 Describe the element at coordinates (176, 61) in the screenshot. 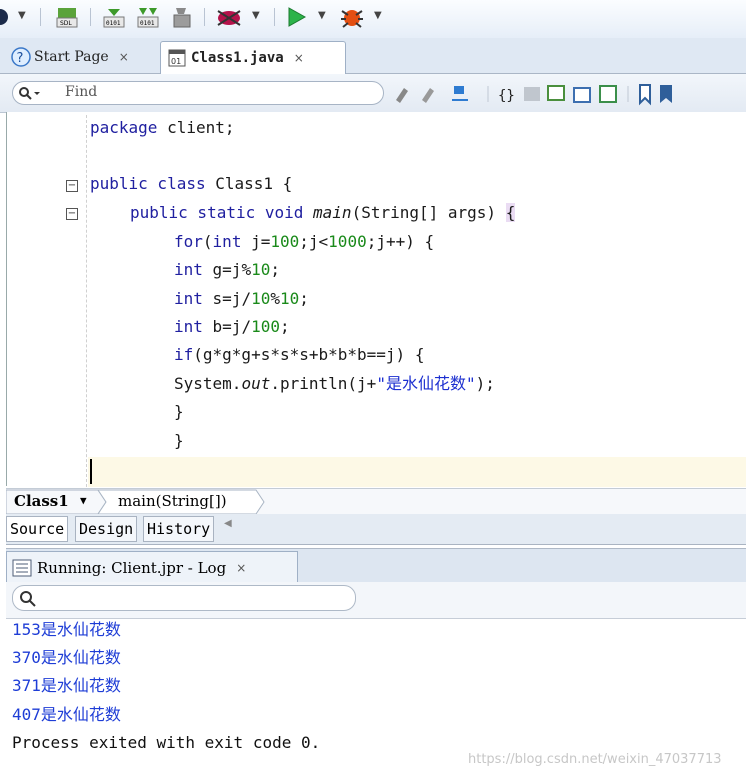

I see `svg-text: 01` at that location.